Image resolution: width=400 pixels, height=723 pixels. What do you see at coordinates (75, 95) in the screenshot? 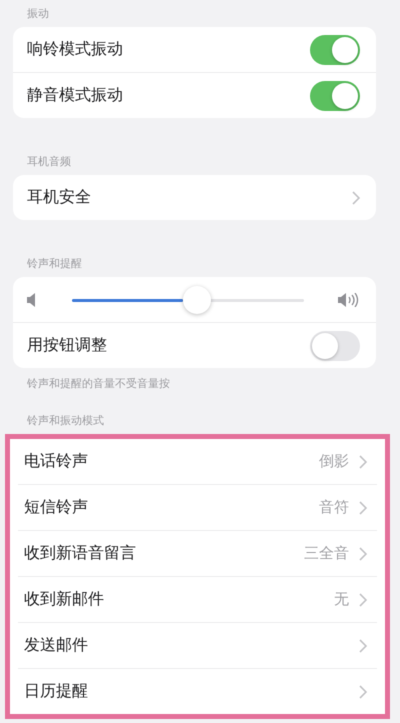
I see `row-label: 静音模式振动` at bounding box center [75, 95].